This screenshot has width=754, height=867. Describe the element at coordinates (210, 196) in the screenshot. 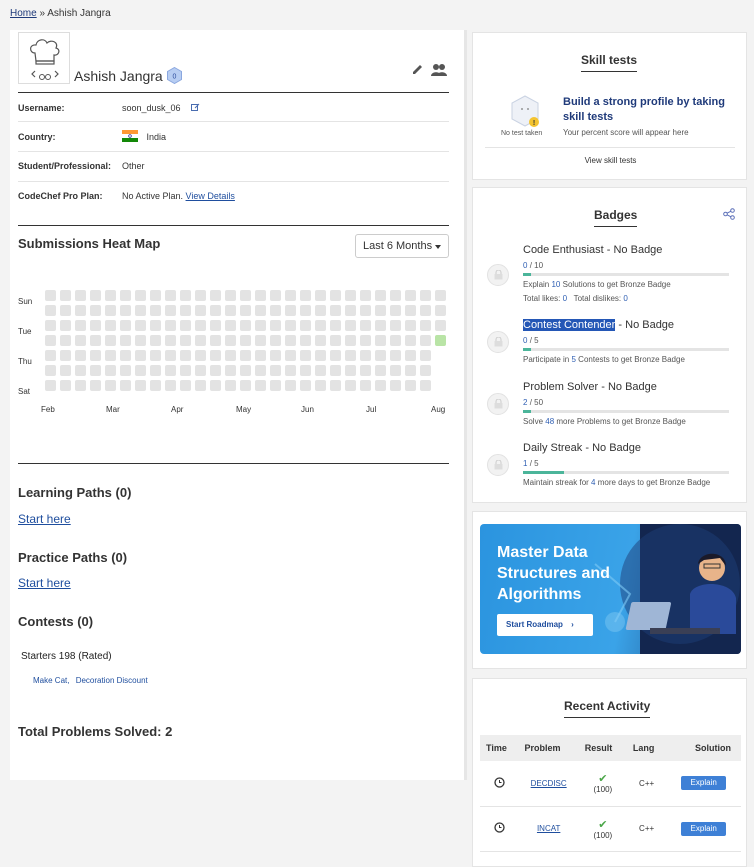

I see `view-details-link: View Details` at that location.